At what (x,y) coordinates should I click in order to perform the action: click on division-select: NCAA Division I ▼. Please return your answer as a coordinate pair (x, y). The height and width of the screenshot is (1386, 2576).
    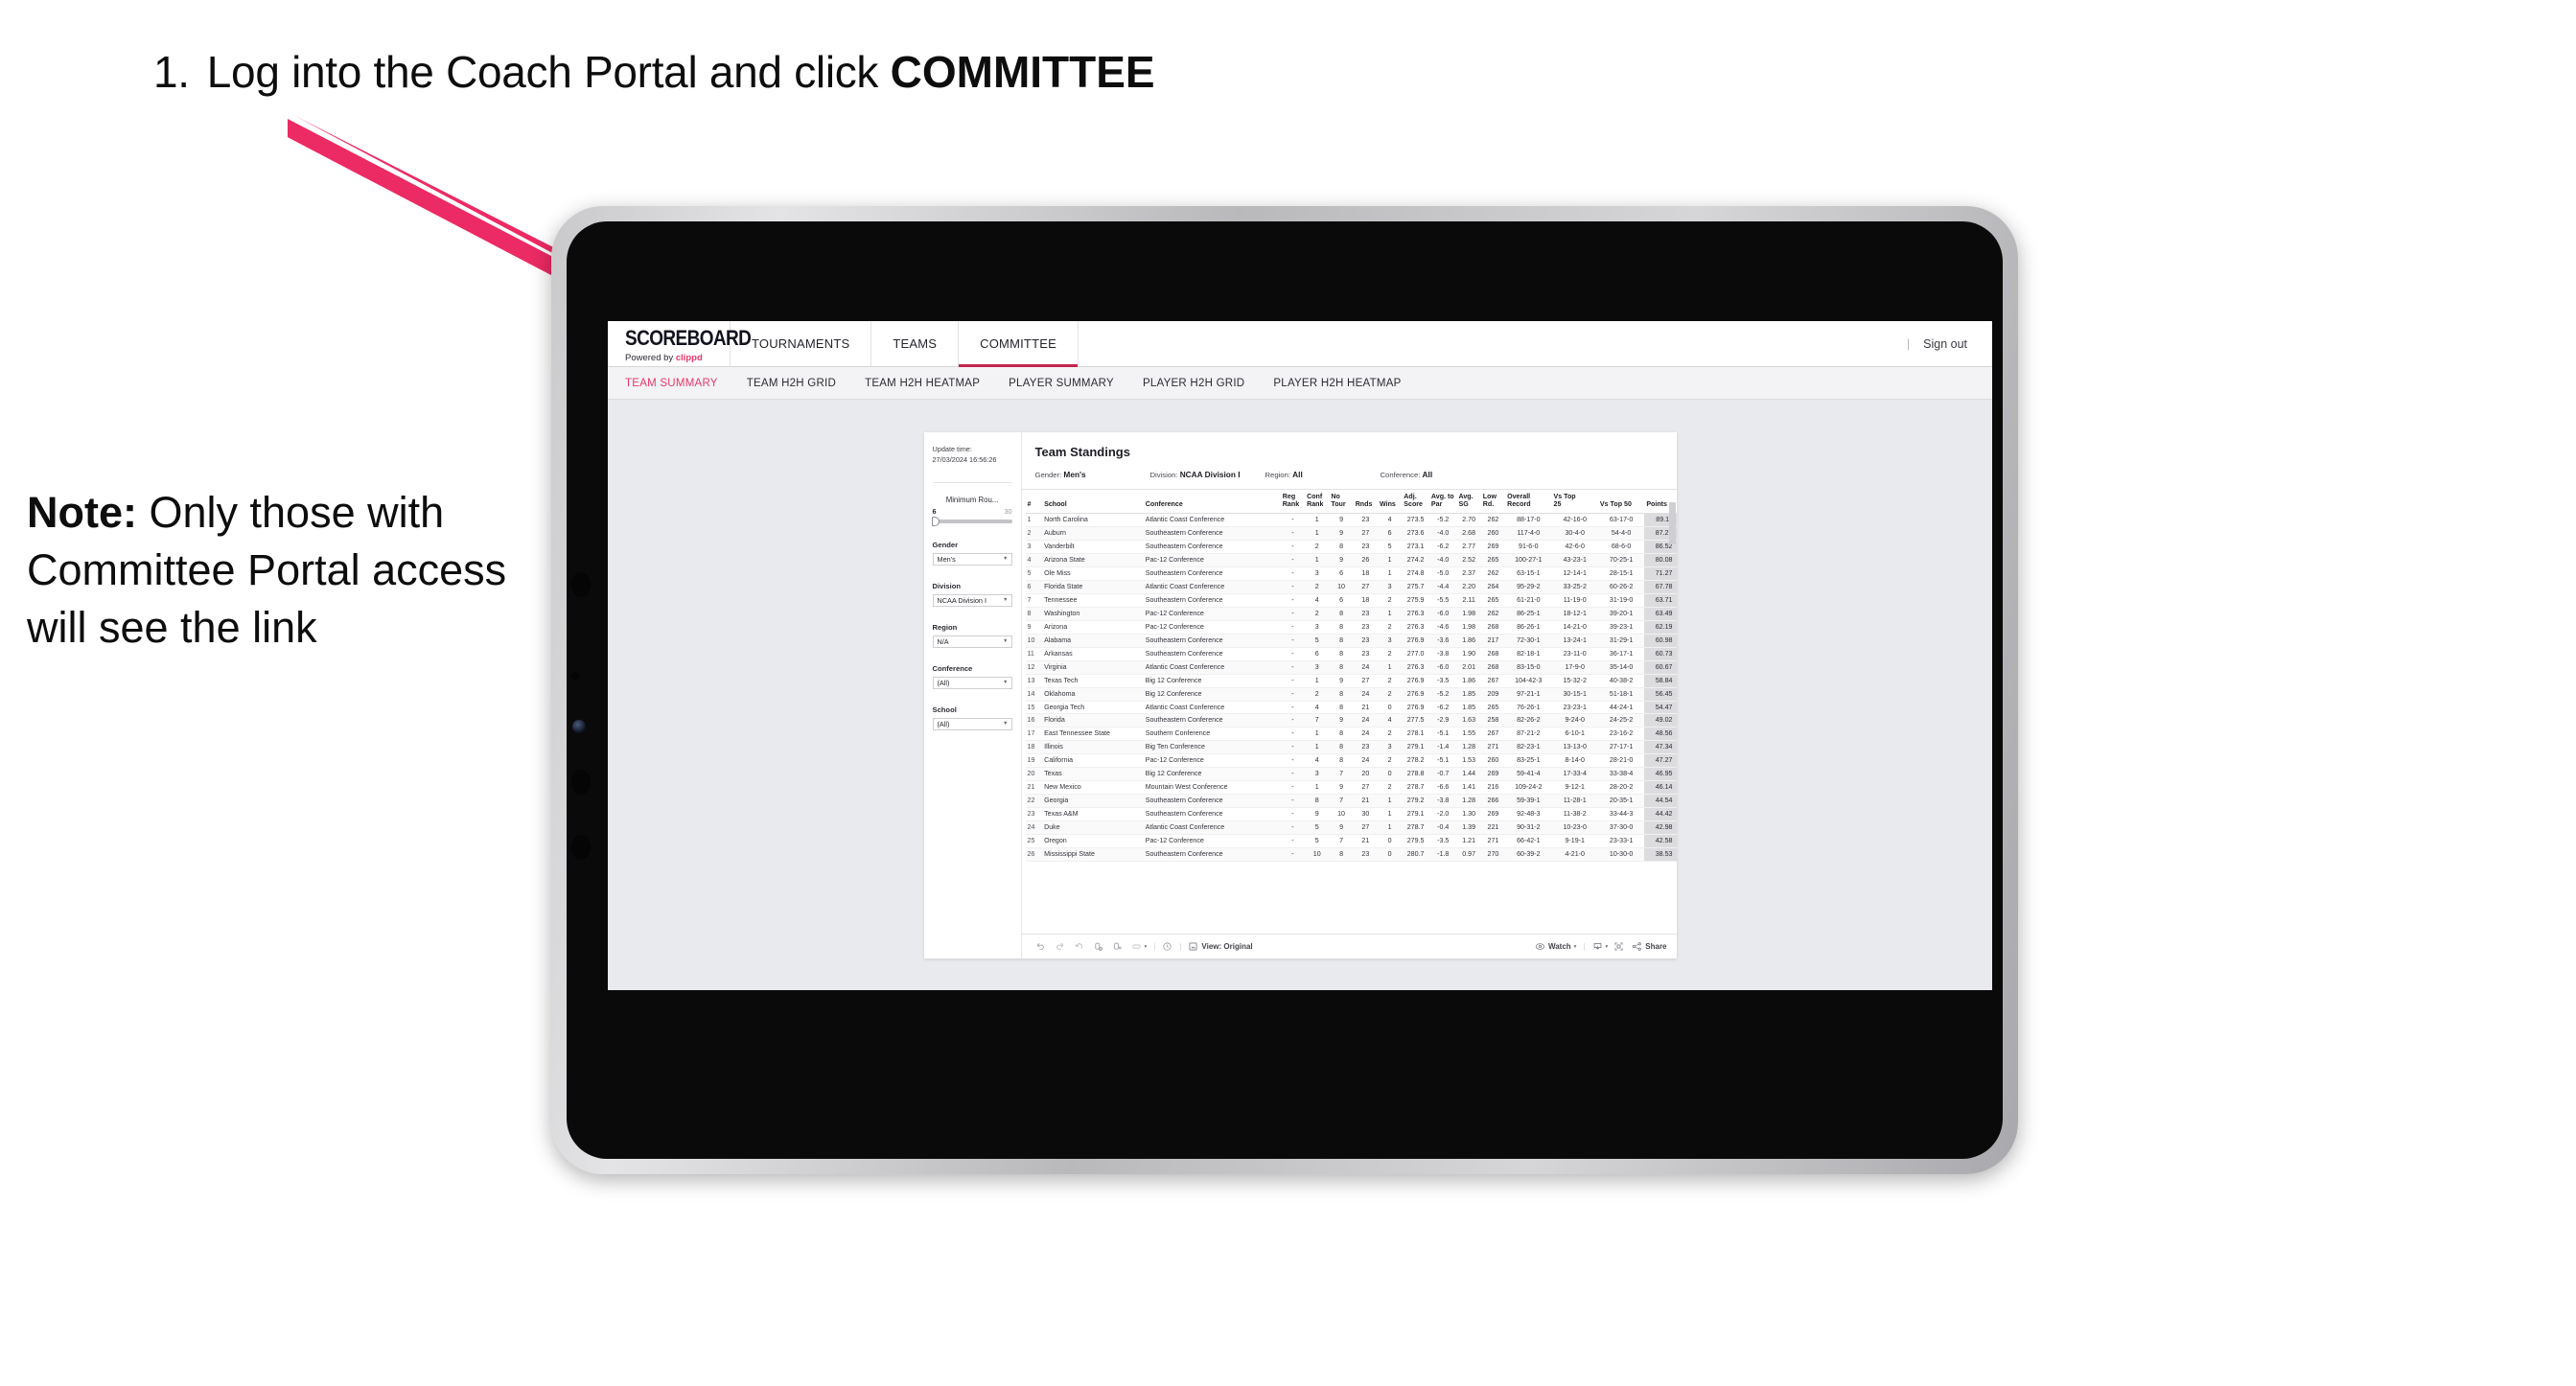
    Looking at the image, I should click on (972, 601).